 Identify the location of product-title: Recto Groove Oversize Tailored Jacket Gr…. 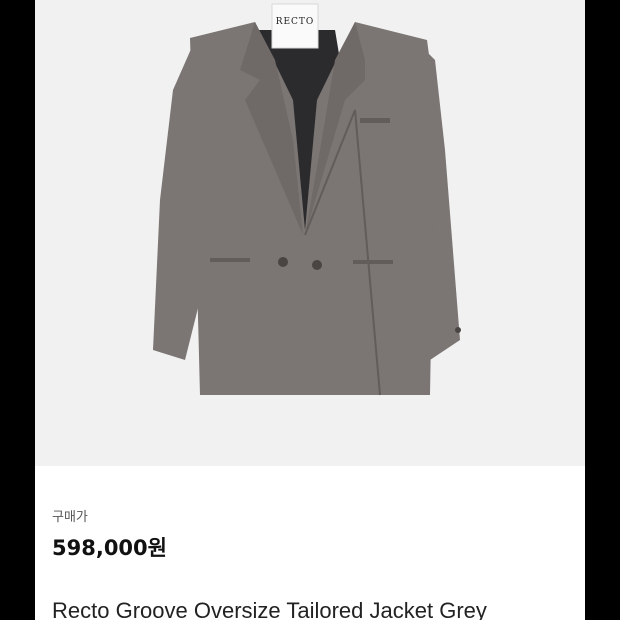
(269, 609).